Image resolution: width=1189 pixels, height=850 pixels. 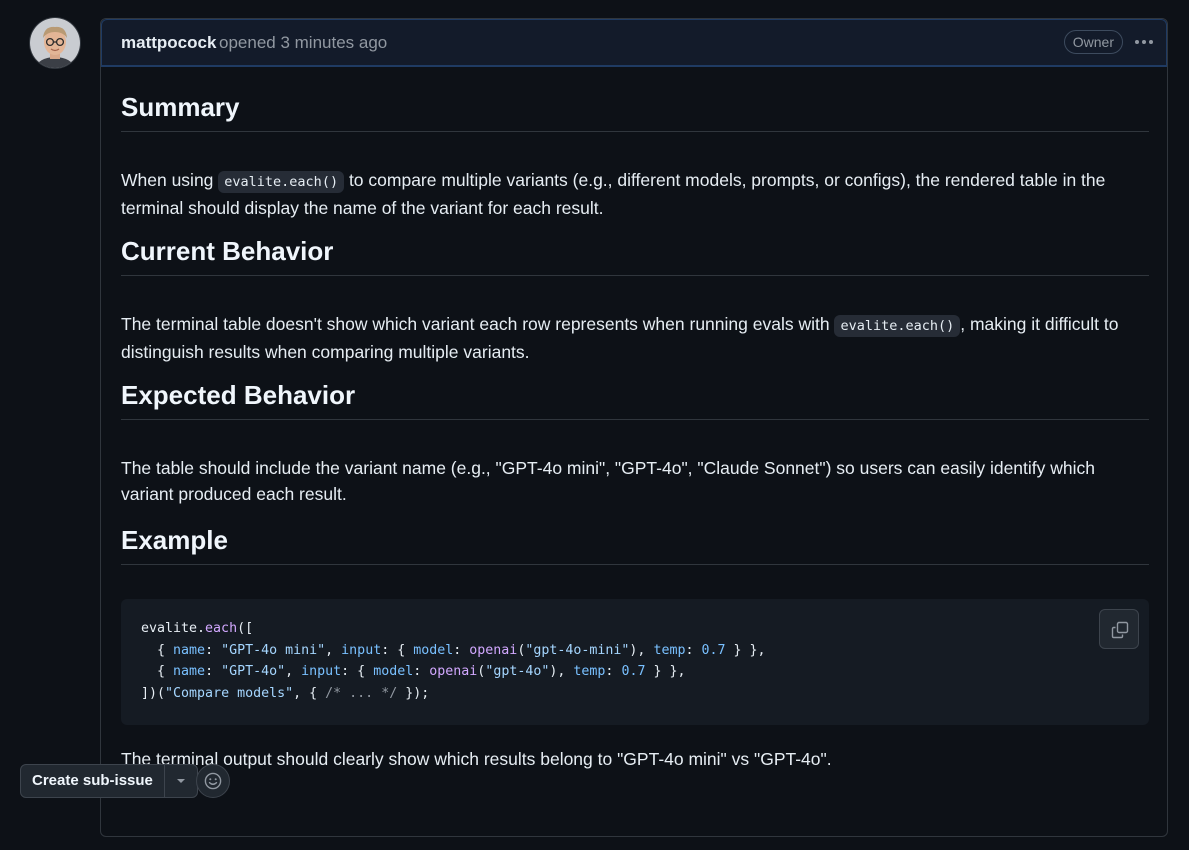 I want to click on heading-expected-behavior: Expected Behavior, so click(x=635, y=399).